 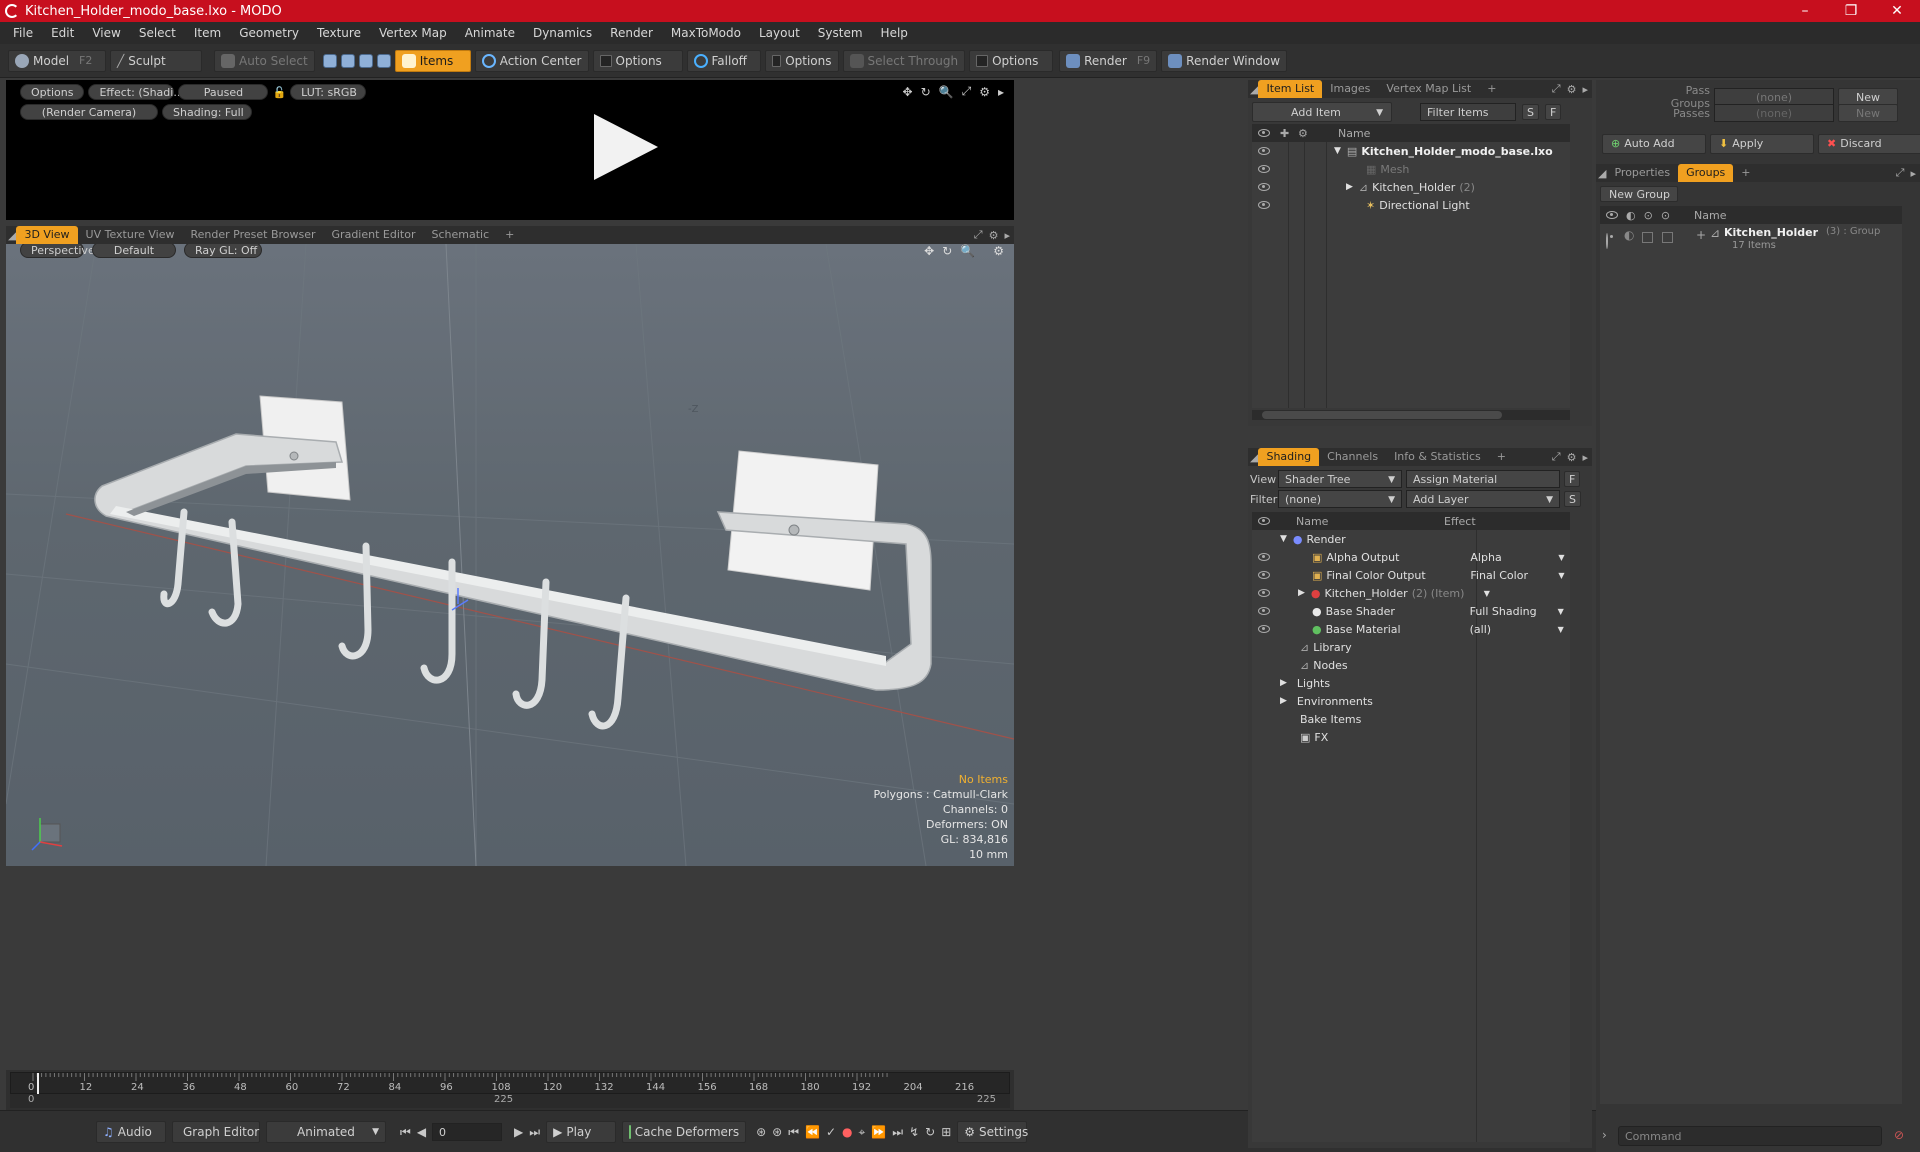 What do you see at coordinates (531, 60) in the screenshot?
I see `action-center-button: Action Center` at bounding box center [531, 60].